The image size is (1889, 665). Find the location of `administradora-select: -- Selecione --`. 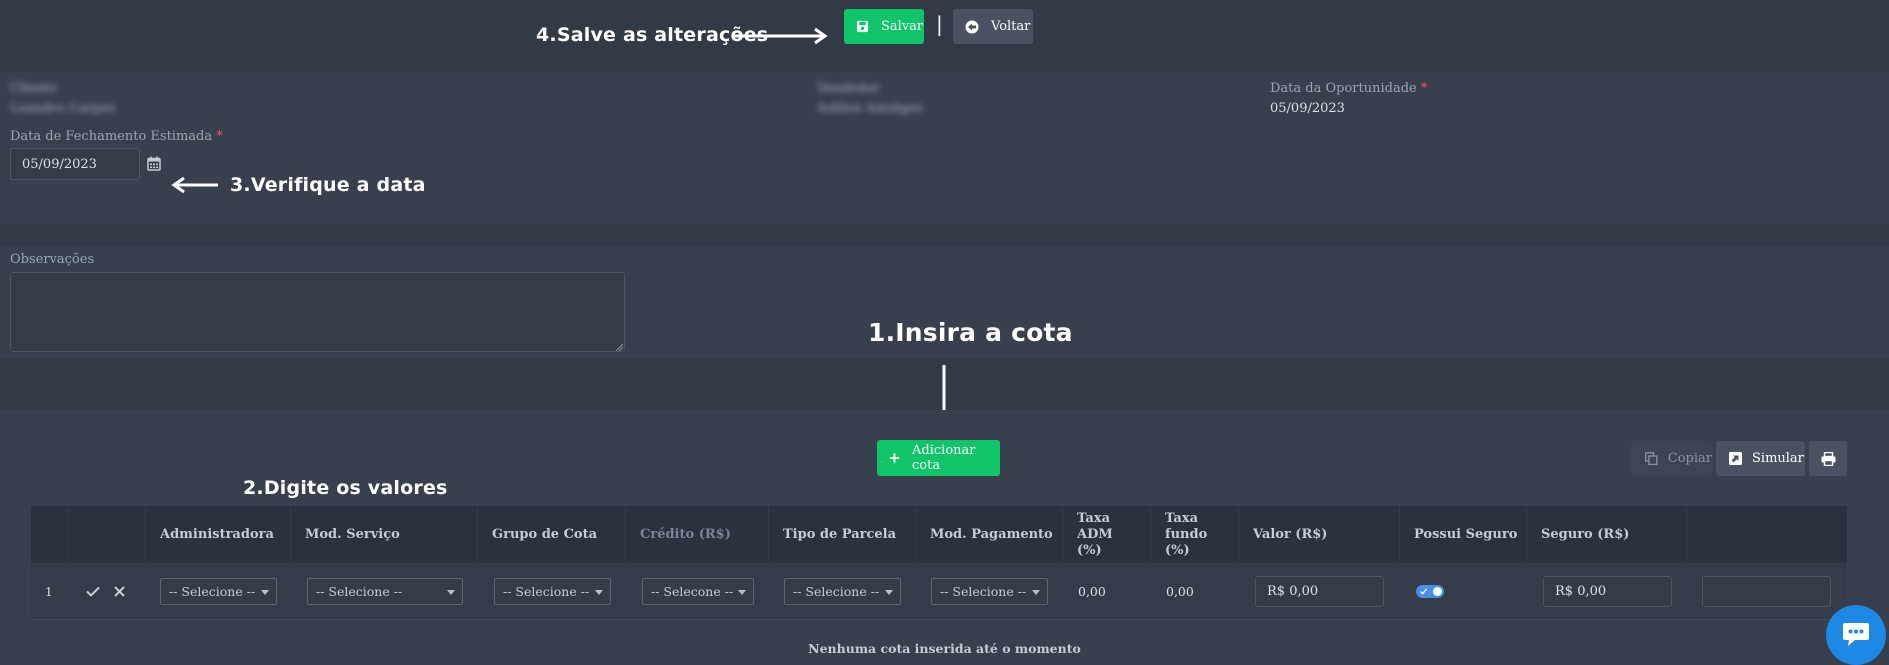

administradora-select: -- Selecione -- is located at coordinates (218, 591).